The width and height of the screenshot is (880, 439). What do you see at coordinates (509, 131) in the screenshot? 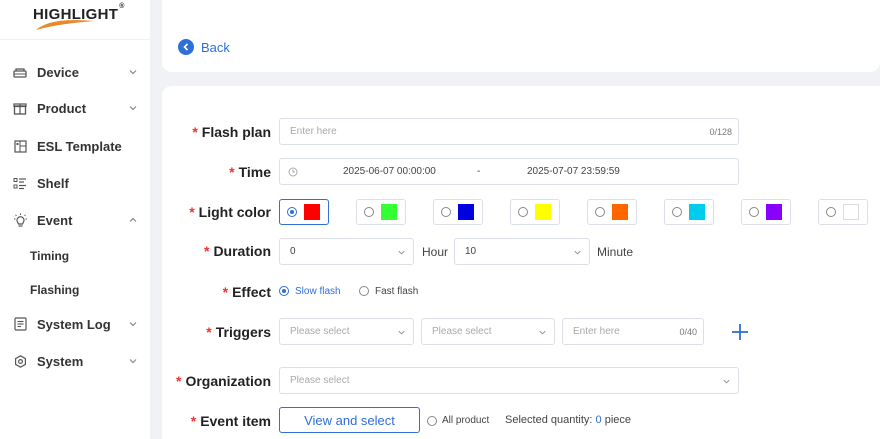
I see `flash-plan-input: Enter here 0/128` at bounding box center [509, 131].